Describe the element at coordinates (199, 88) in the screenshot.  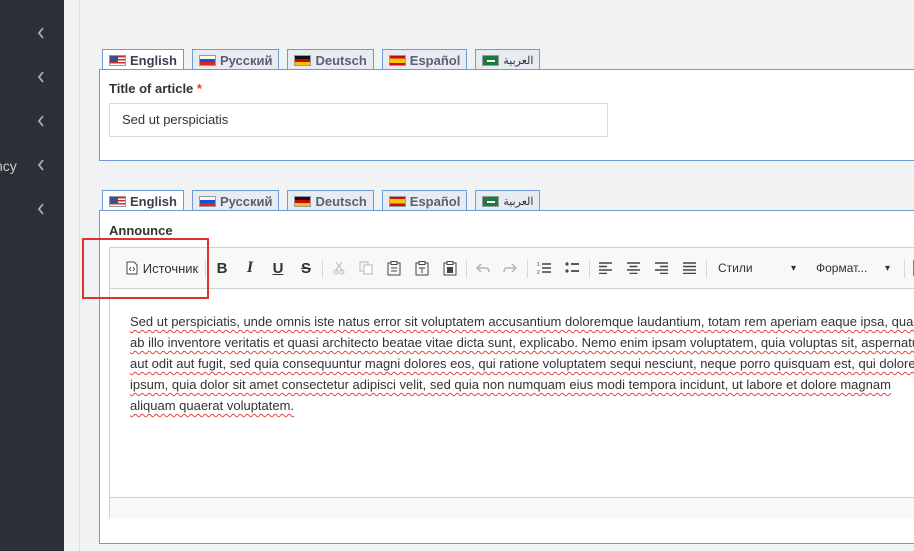
I see `required-mark: *` at that location.